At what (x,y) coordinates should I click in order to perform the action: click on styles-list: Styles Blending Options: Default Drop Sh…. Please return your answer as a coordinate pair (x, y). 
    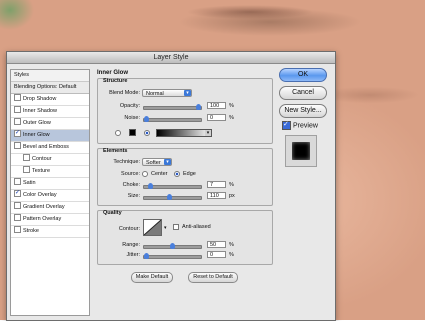
    Looking at the image, I should click on (50, 192).